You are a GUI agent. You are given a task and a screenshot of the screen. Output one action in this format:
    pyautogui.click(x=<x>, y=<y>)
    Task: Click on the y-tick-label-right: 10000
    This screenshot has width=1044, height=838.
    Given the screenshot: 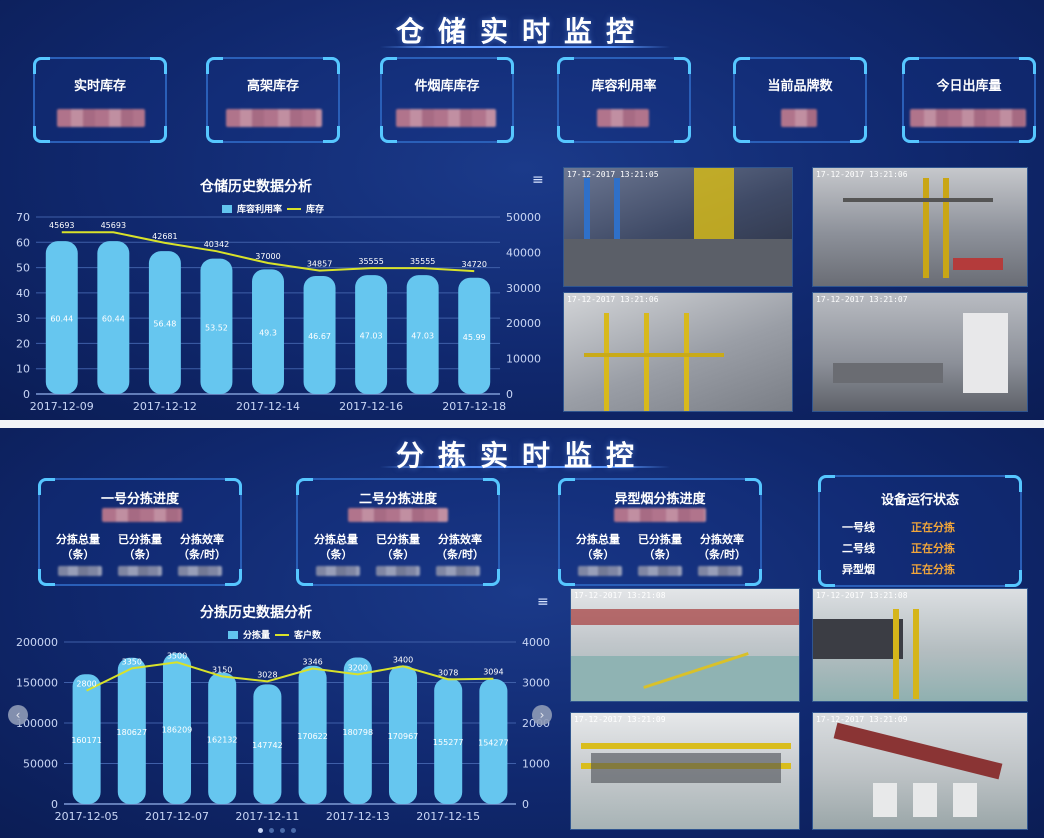 What is the action you would take?
    pyautogui.click(x=523, y=359)
    